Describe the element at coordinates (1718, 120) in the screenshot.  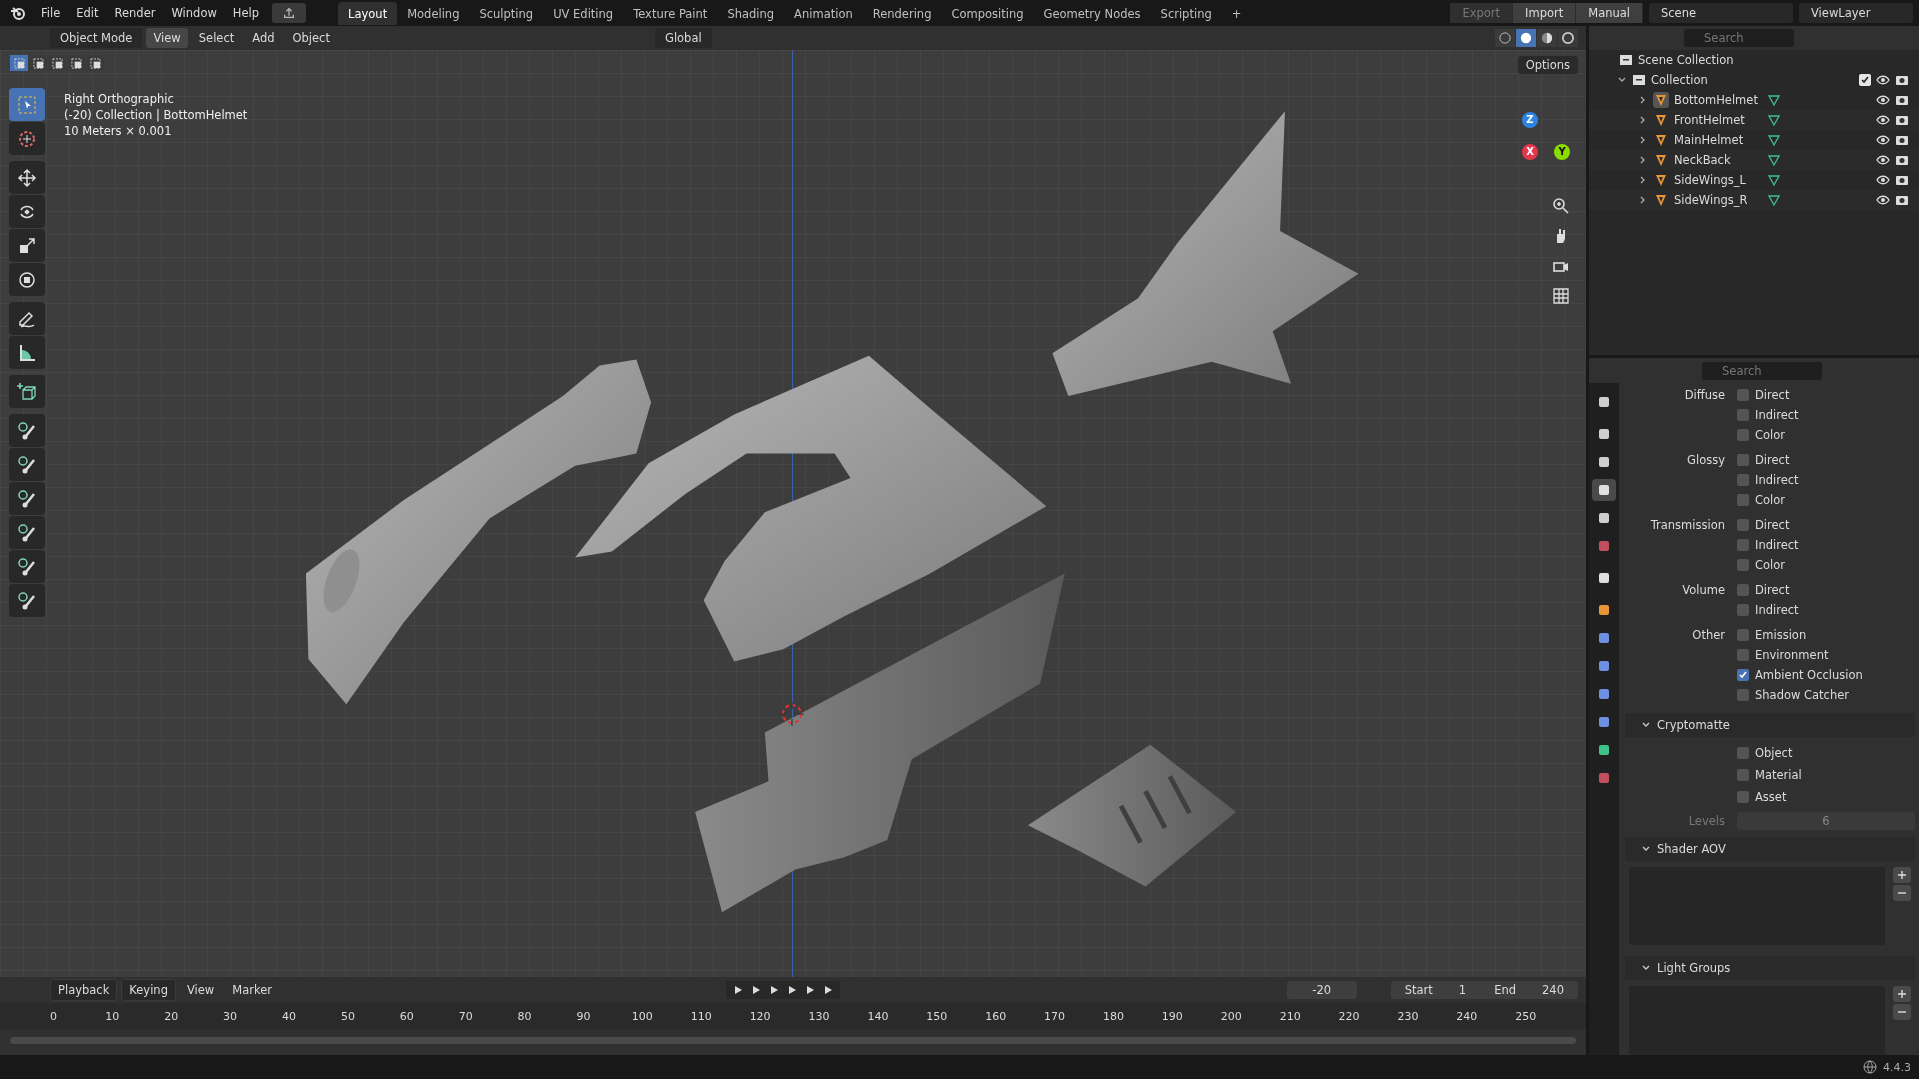
I see `outliner-item: FrontHelmet` at that location.